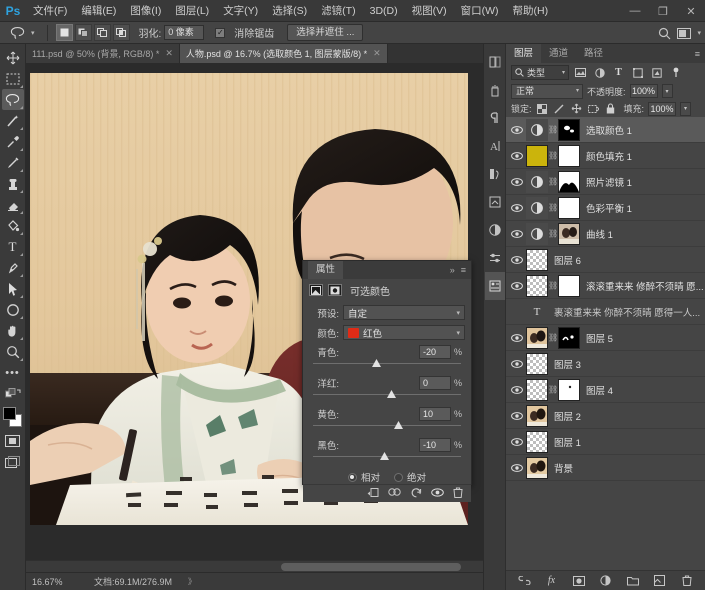 Image resolution: width=705 pixels, height=590 pixels. Describe the element at coordinates (605, 260) in the screenshot. I see `table-row: 图层 6` at that location.